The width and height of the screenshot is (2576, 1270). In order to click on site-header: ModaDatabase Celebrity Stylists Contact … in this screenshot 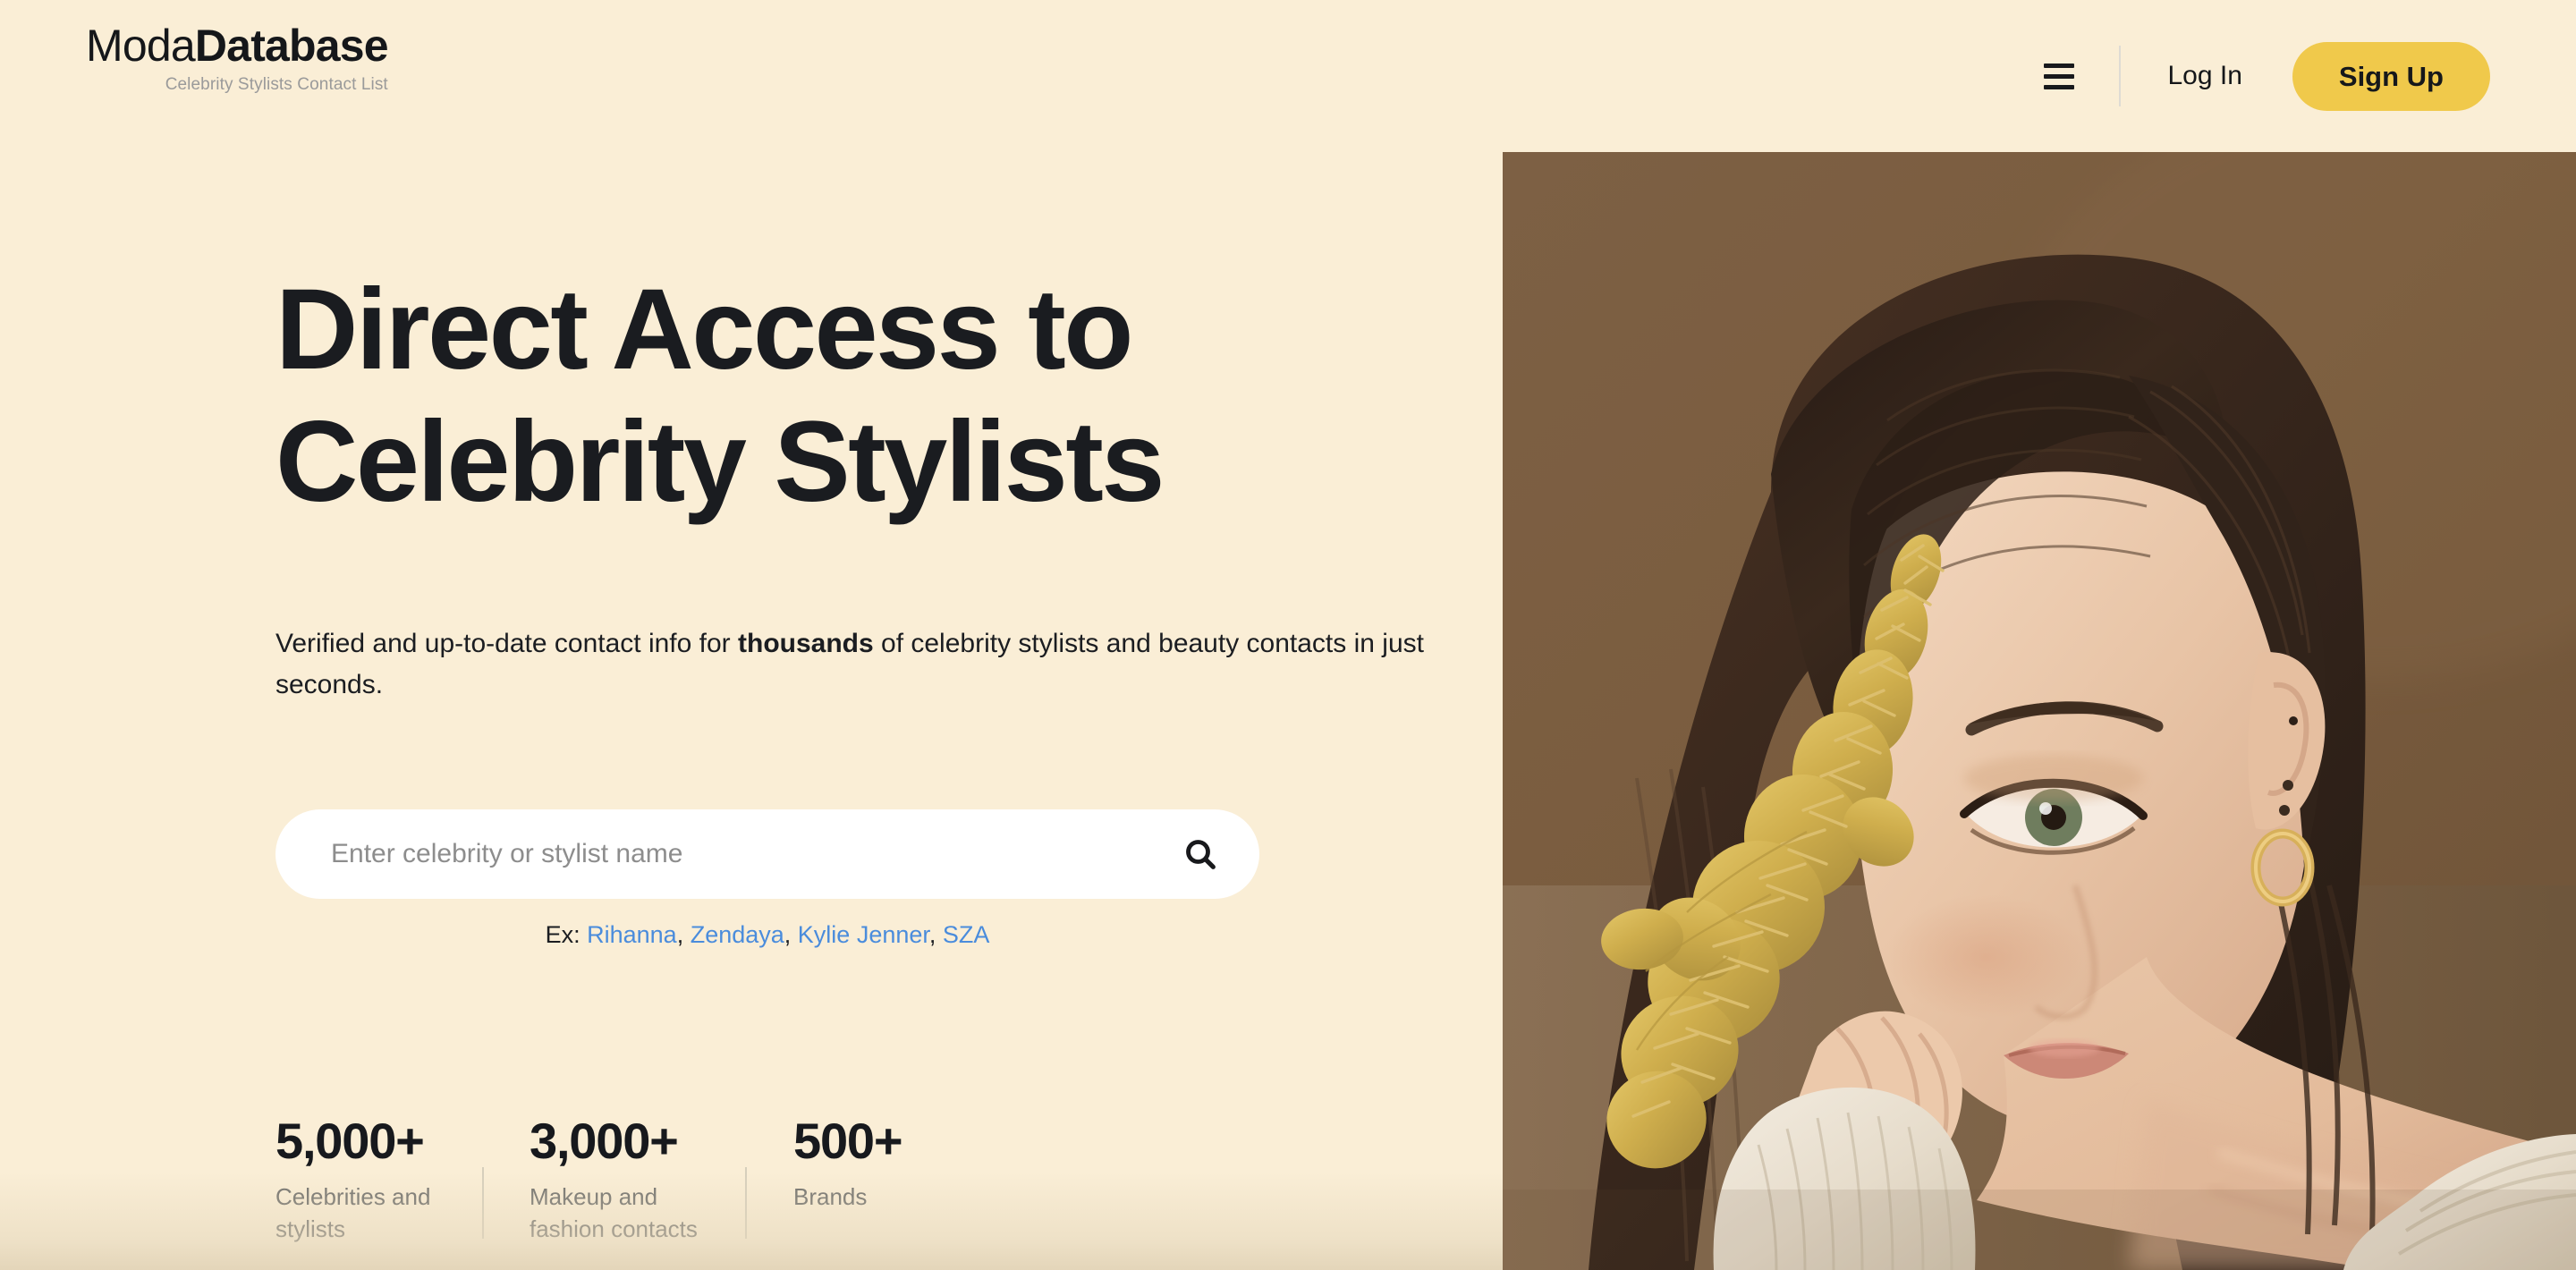, I will do `click(1288, 76)`.